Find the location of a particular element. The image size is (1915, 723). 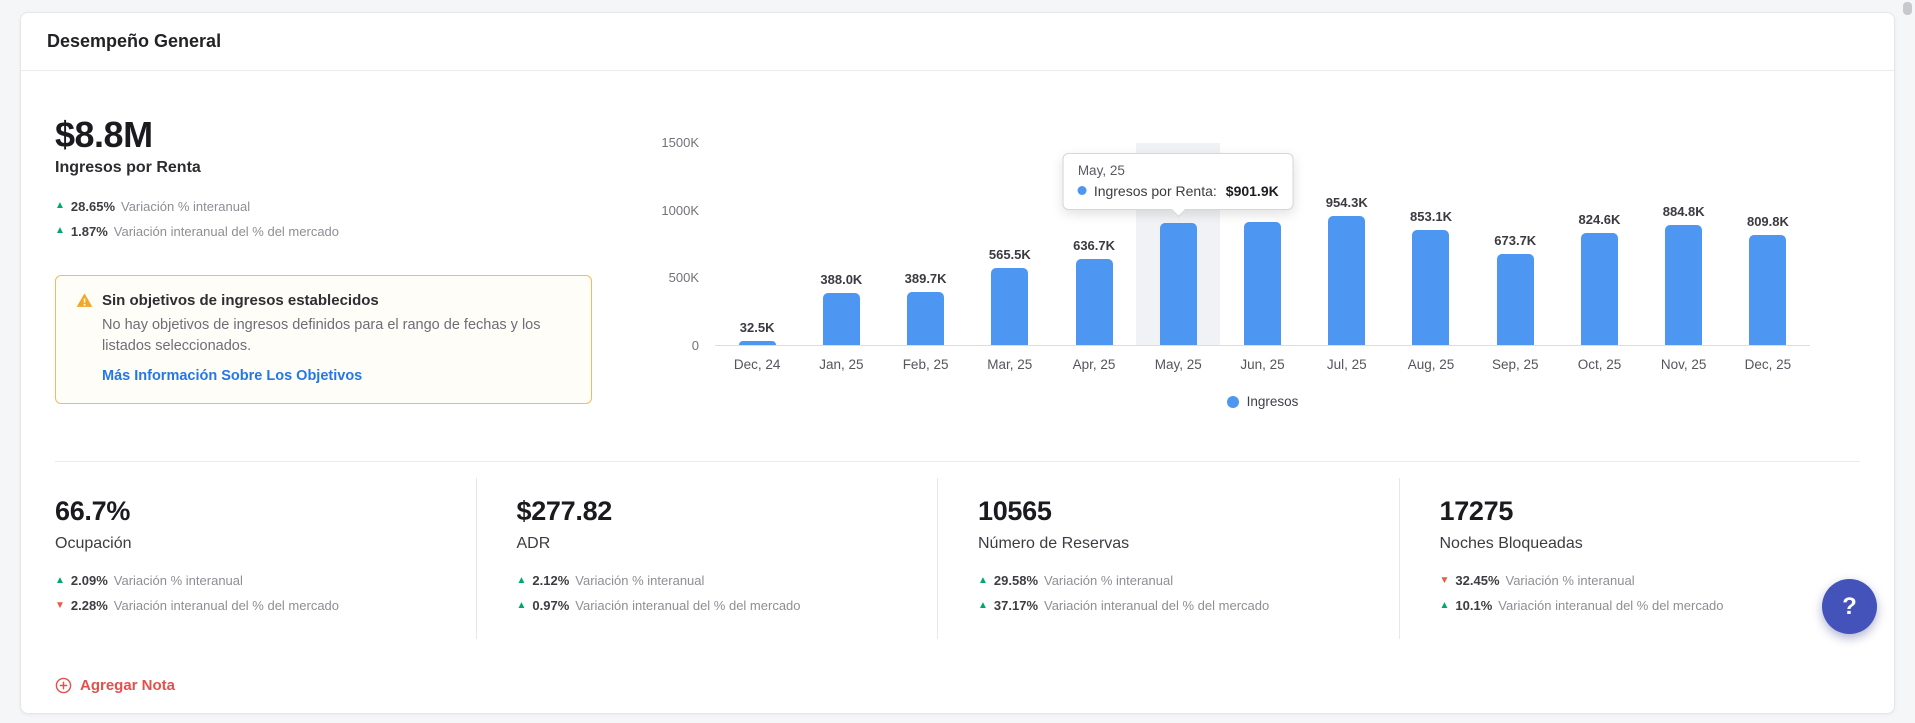

chart-tooltip: May, 25 Ingresos por Renta: $901.9K is located at coordinates (1178, 185).